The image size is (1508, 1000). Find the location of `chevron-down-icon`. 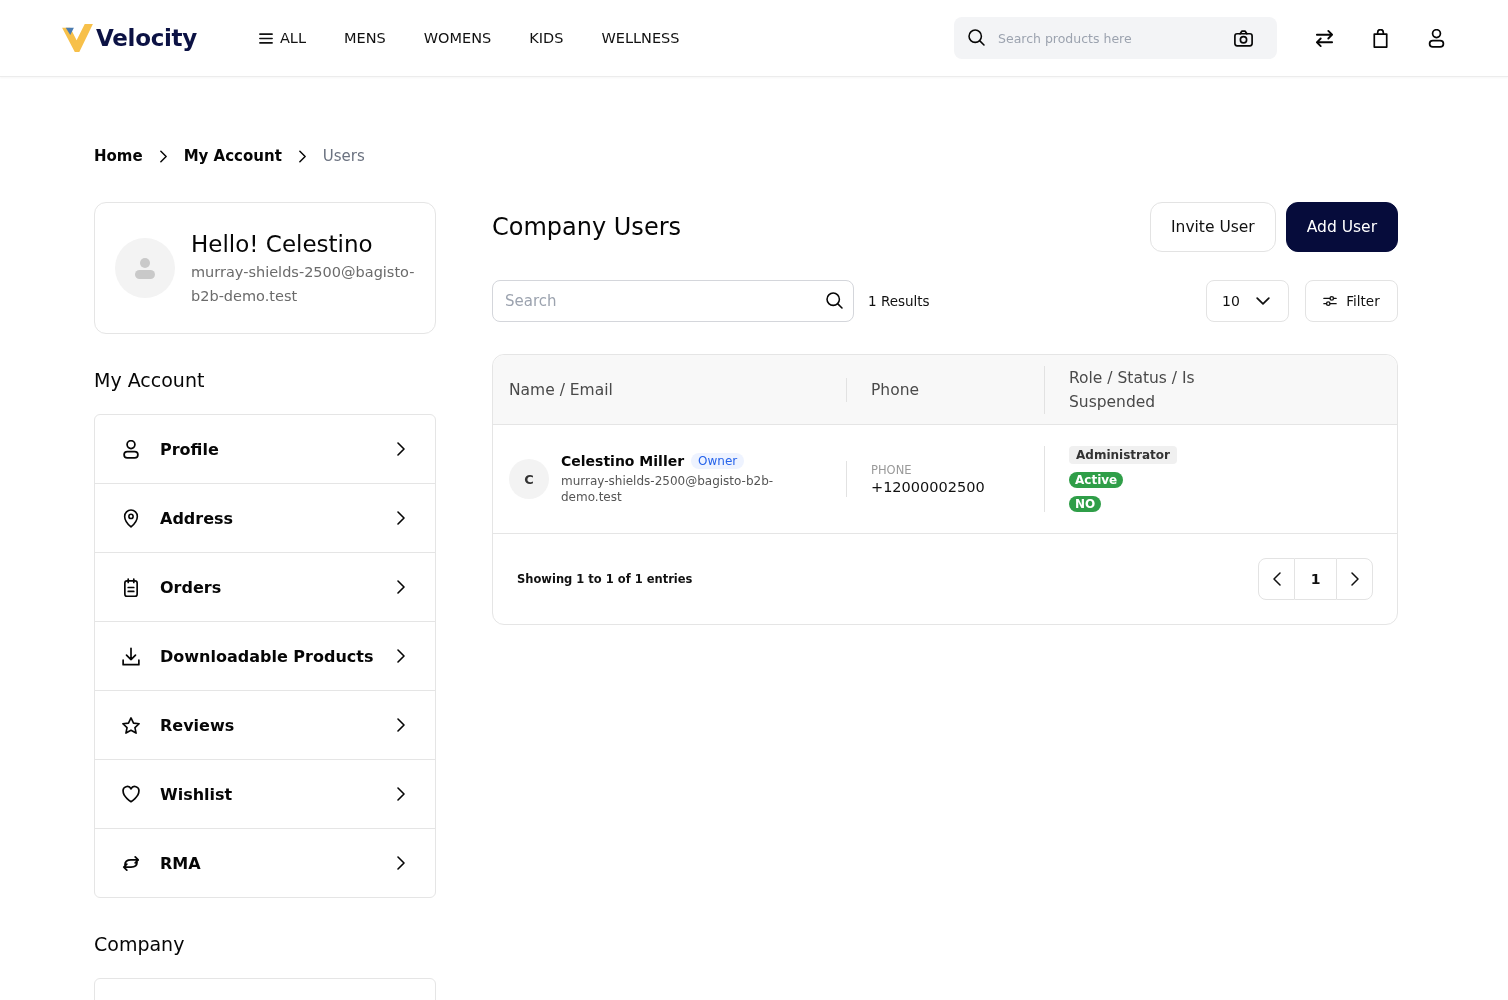

chevron-down-icon is located at coordinates (1263, 301).